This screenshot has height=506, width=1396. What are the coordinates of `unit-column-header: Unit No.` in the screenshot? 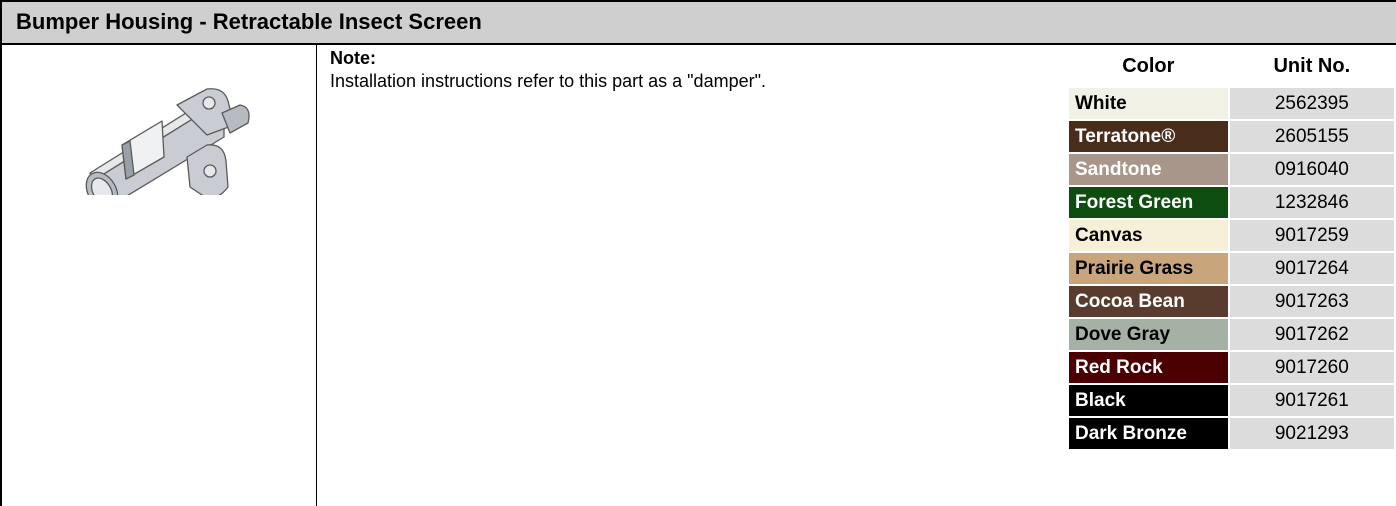 It's located at (1311, 66).